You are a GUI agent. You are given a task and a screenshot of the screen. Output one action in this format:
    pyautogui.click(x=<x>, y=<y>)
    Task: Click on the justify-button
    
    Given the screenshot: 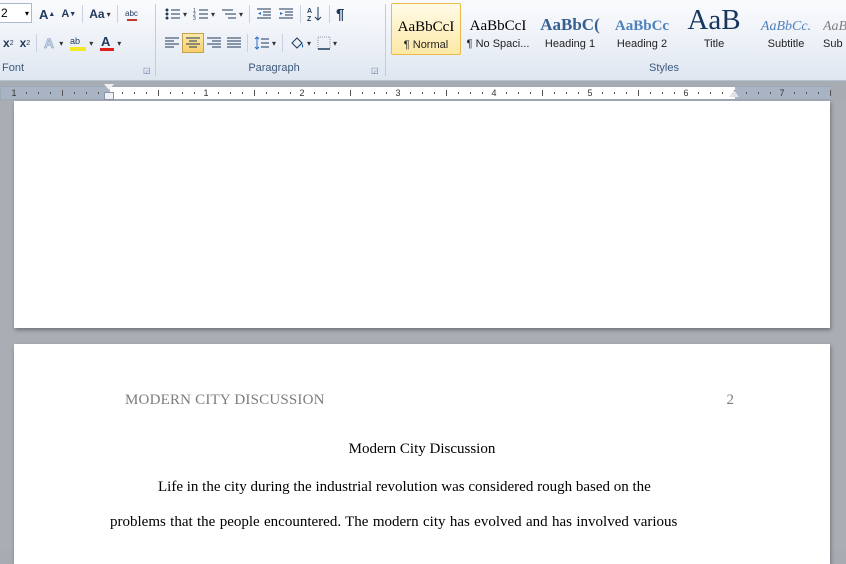 What is the action you would take?
    pyautogui.click(x=234, y=43)
    